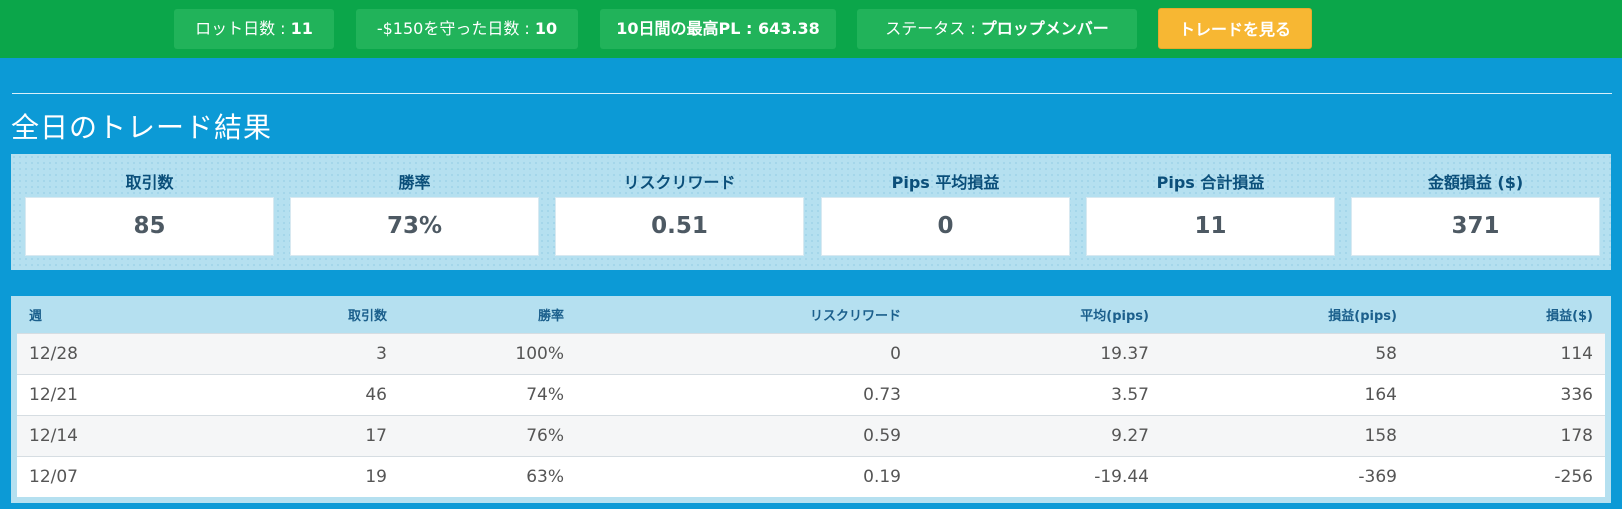 This screenshot has width=1622, height=509. I want to click on cell-risk-reward: 0.59, so click(882, 435).